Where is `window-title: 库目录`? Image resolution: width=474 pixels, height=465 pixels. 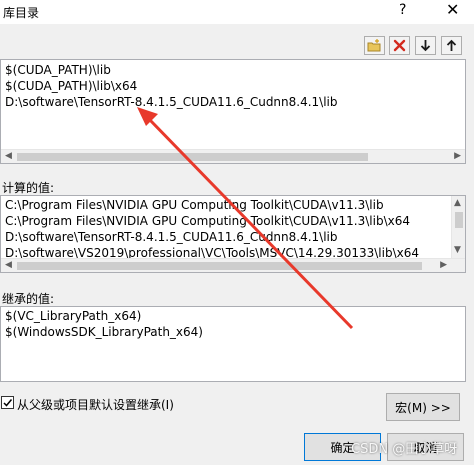 window-title: 库目录 is located at coordinates (21, 13).